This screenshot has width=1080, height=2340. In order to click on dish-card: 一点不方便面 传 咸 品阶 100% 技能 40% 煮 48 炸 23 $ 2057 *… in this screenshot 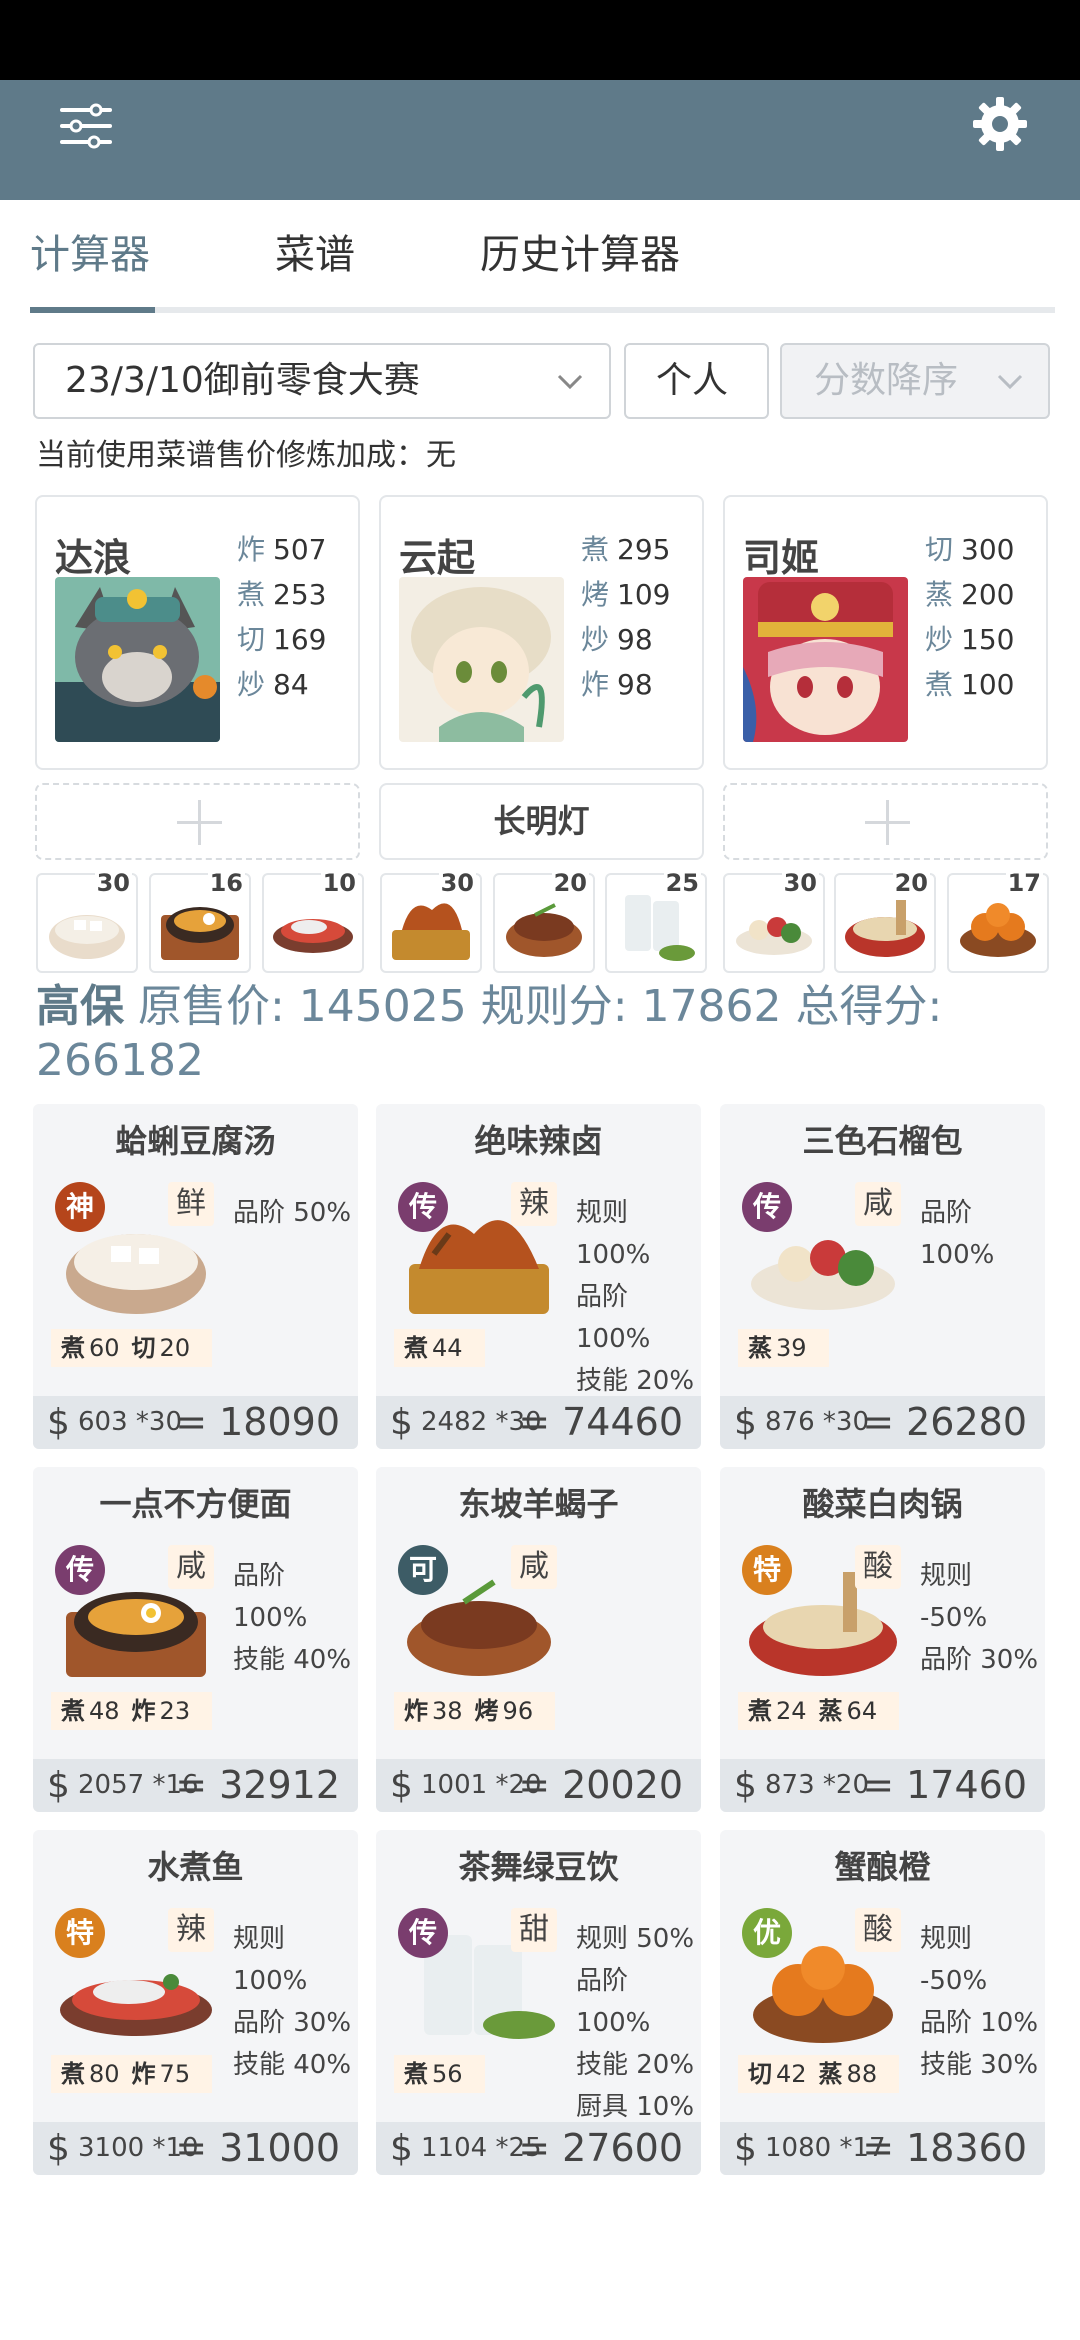, I will do `click(195, 1639)`.